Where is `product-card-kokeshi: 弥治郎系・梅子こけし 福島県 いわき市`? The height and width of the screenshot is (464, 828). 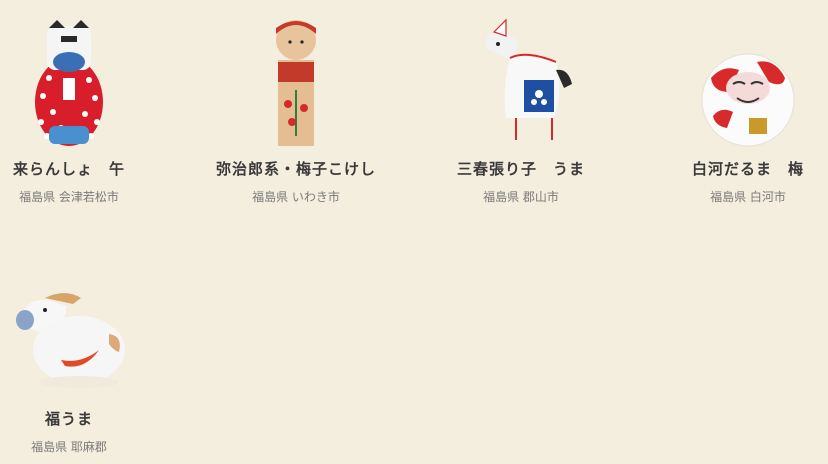 product-card-kokeshi: 弥治郎系・梅子こけし 福島県 いわき市 is located at coordinates (296, 111).